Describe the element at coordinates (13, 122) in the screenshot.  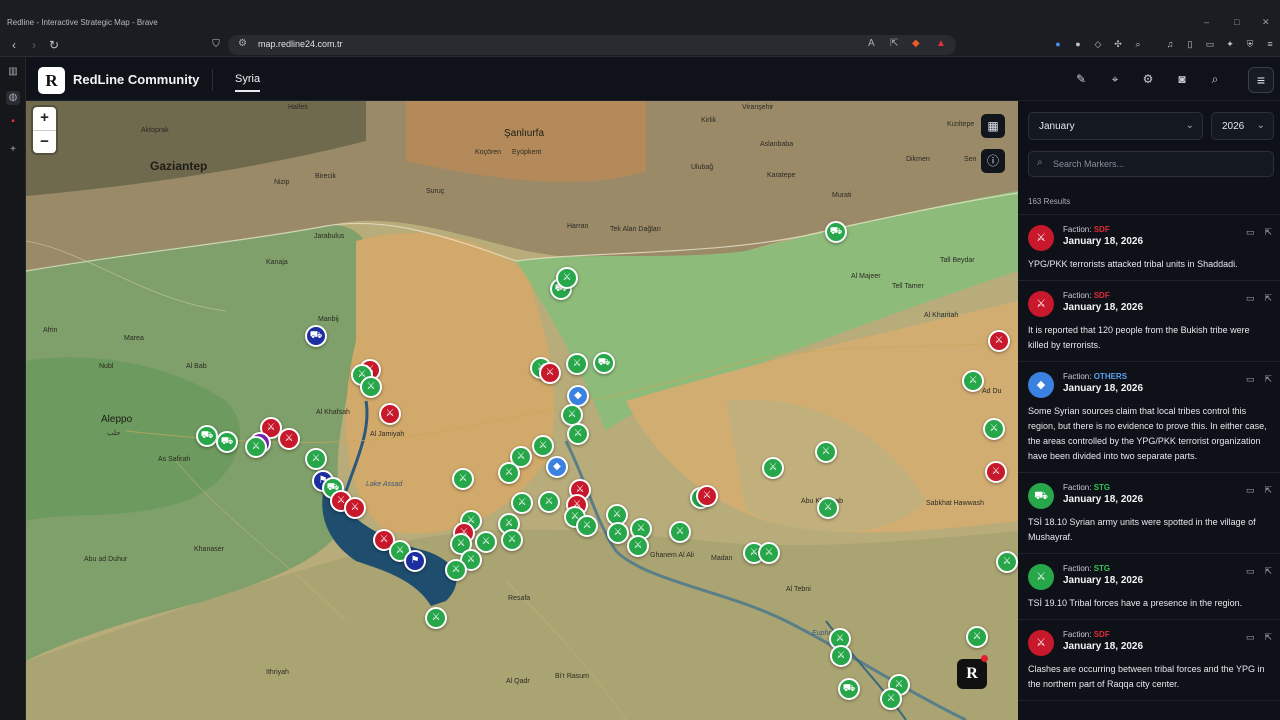
I see `sidebar-tab-redline-icon: ▪` at that location.